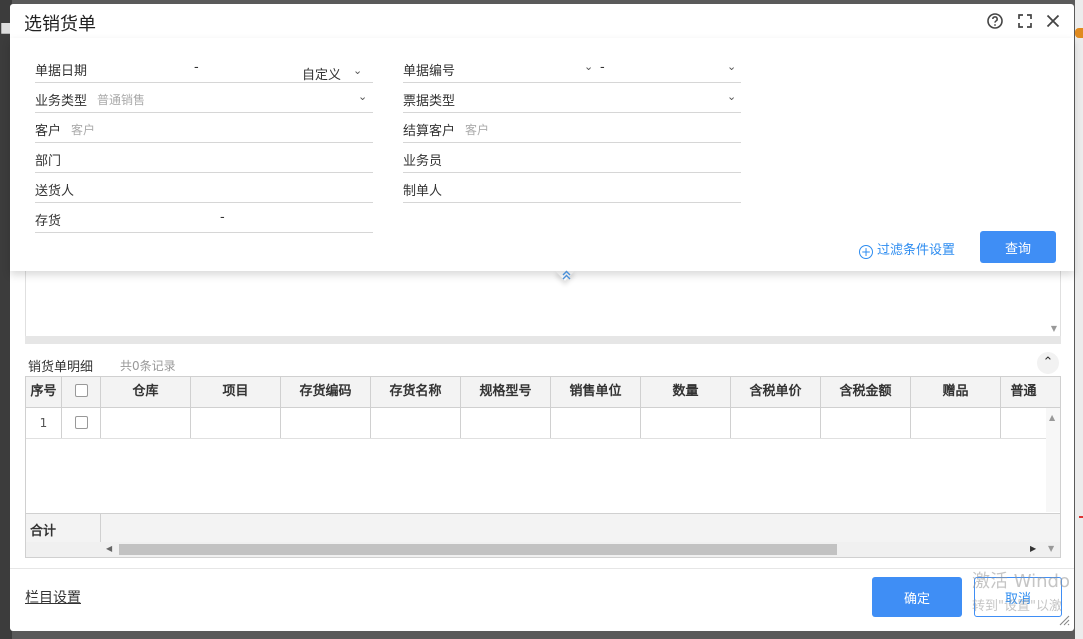 The width and height of the screenshot is (1083, 639). I want to click on close-icon, so click(1053, 21).